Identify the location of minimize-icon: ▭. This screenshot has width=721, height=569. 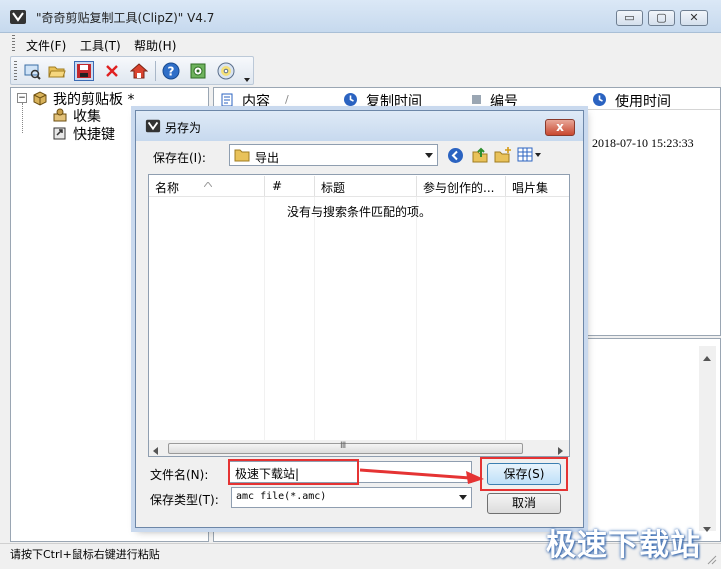
(629, 17).